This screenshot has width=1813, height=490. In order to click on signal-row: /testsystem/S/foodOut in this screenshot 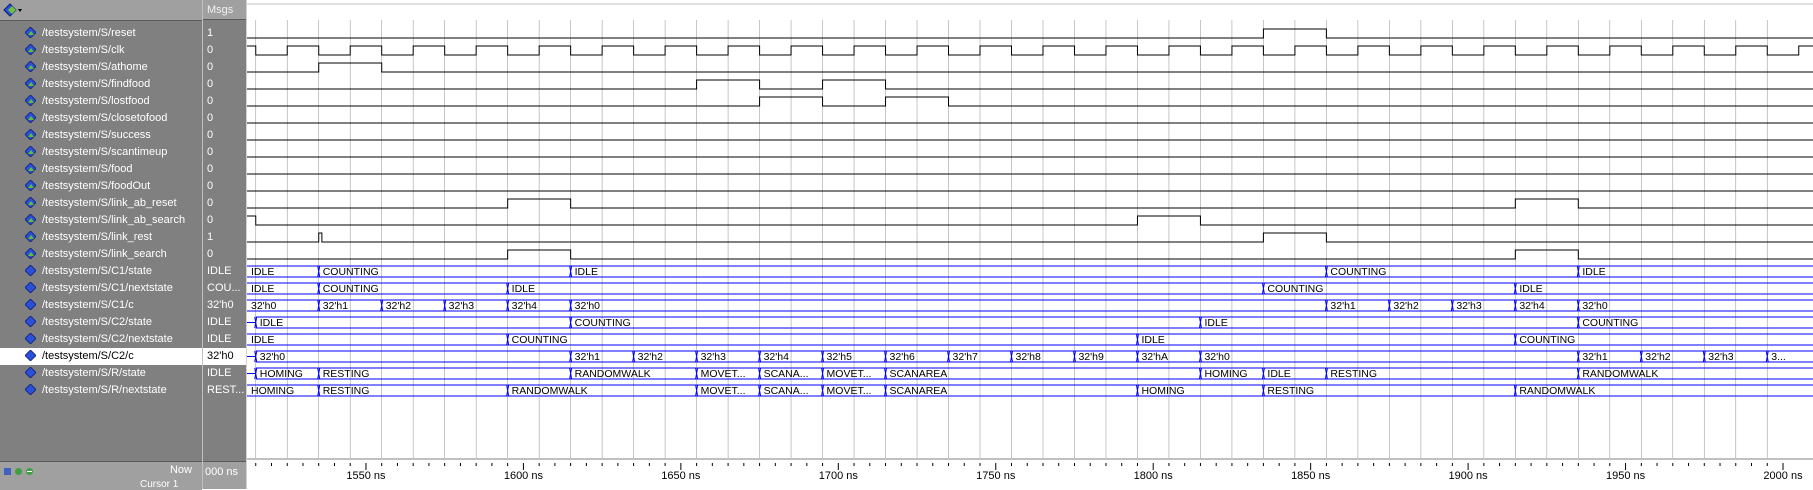, I will do `click(101, 186)`.